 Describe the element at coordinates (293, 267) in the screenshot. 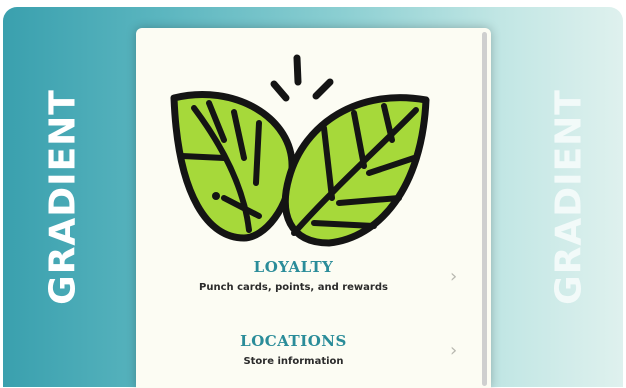

I see `menu-item-title: LOYALTY` at that location.